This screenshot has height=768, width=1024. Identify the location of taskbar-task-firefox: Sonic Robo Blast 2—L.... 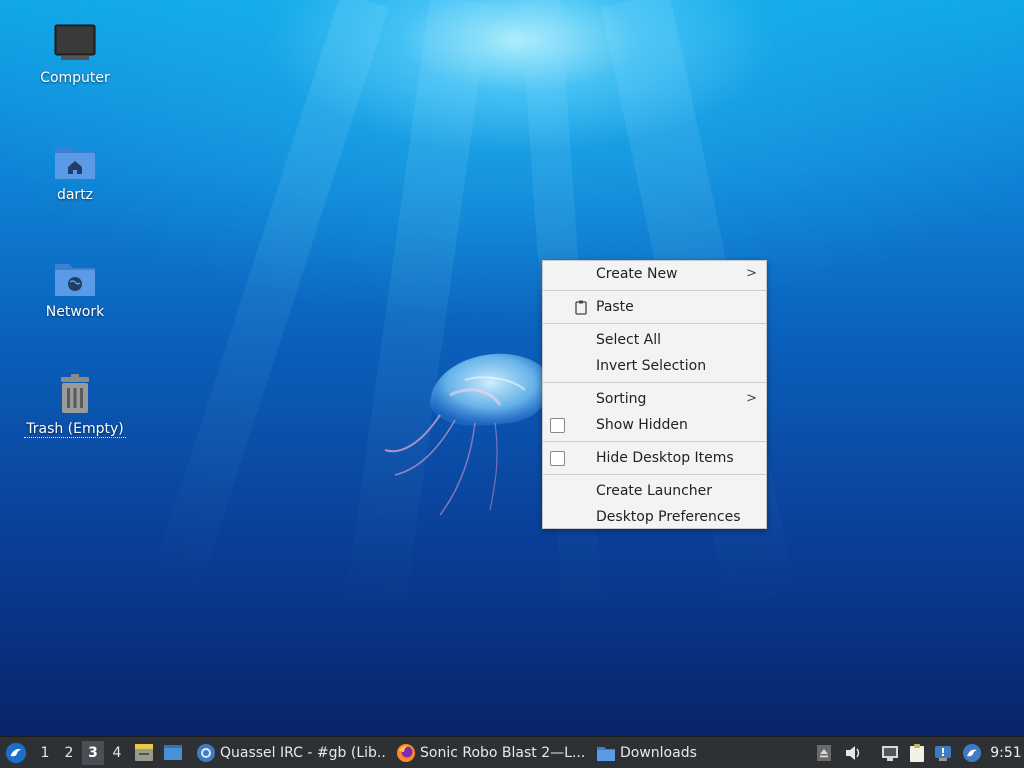
(491, 753).